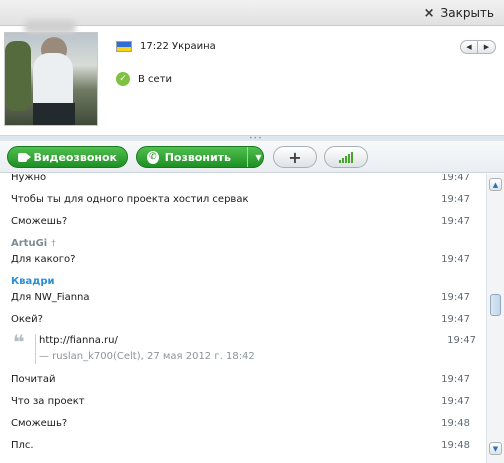 The image size is (504, 463). I want to click on message-text: Почитай, so click(33, 379).